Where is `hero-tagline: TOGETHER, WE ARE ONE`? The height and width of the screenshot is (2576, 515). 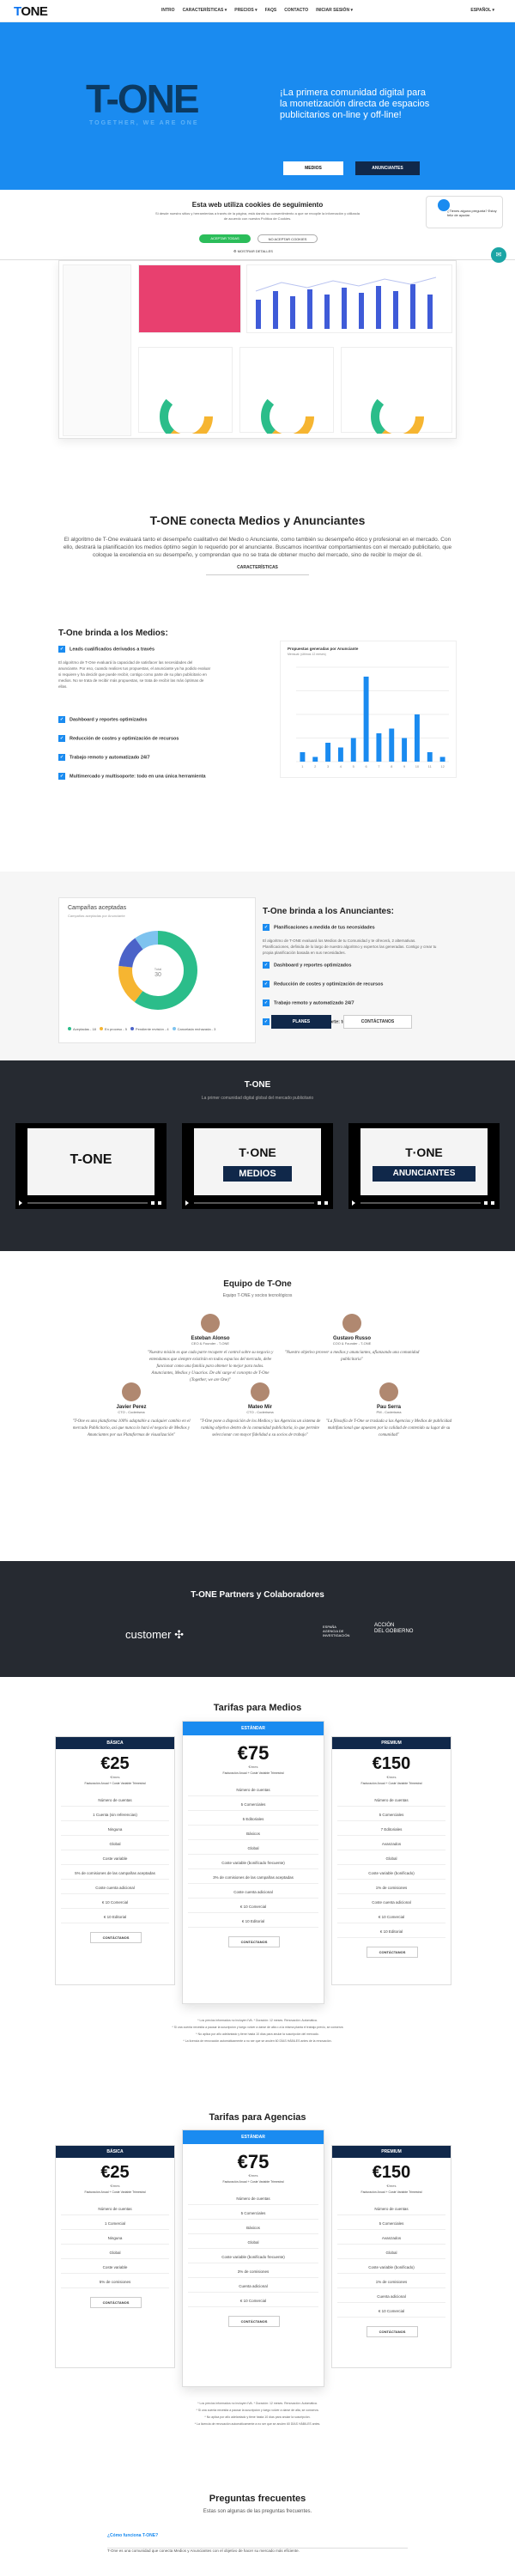
hero-tagline: TOGETHER, WE ARE ONE is located at coordinates (144, 123).